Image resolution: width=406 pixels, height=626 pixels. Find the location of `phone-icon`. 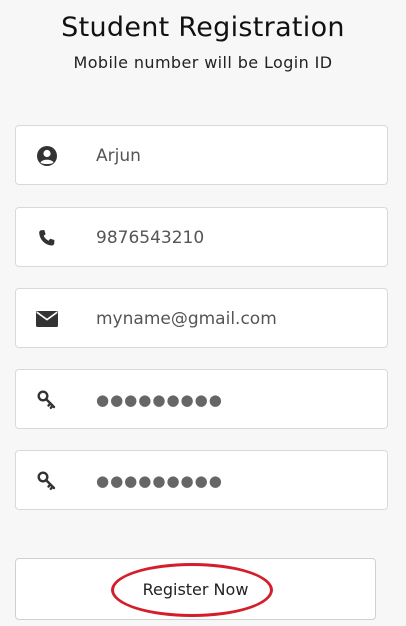

phone-icon is located at coordinates (47, 238).